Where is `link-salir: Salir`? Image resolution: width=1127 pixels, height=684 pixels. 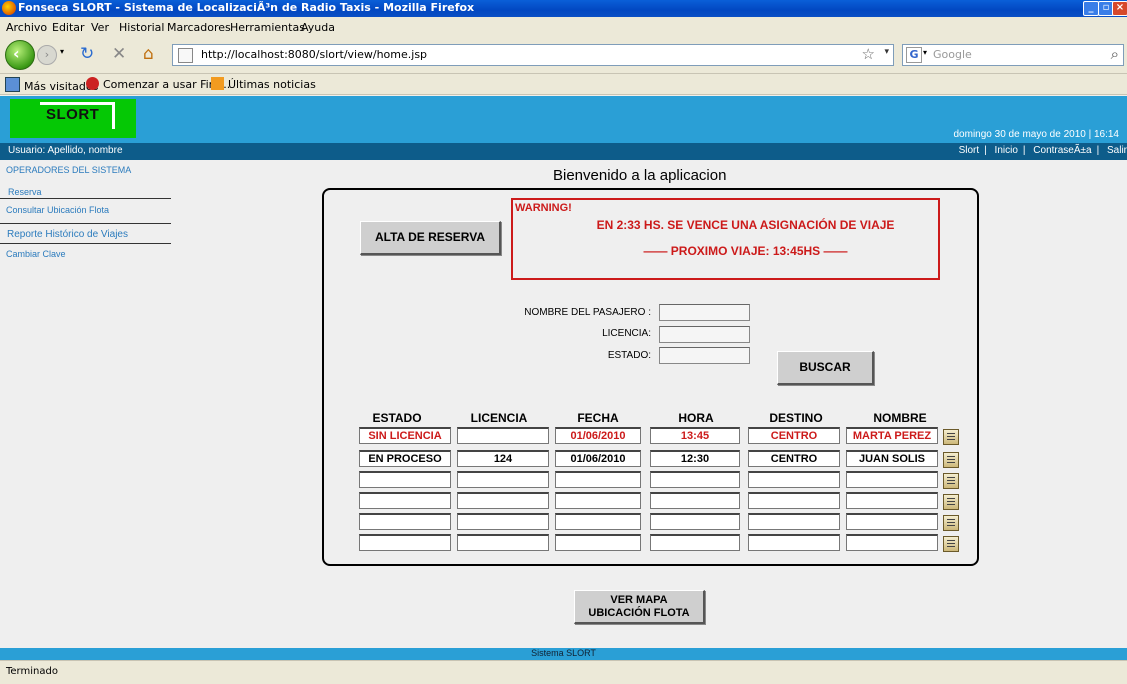 link-salir: Salir is located at coordinates (1117, 150).